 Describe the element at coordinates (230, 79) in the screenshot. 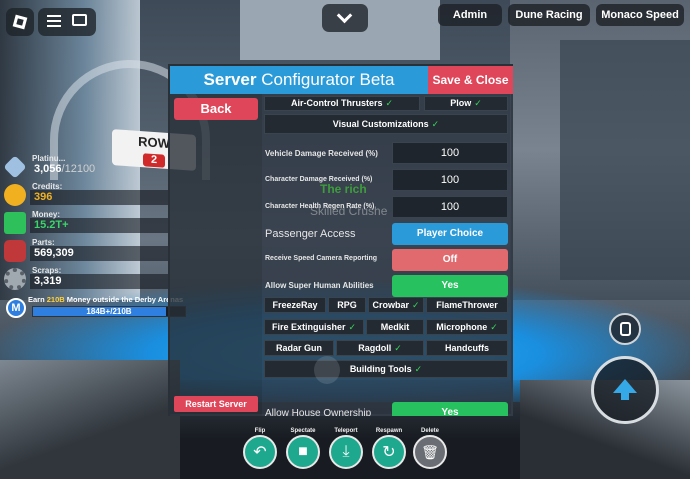

I see `panel-title-bold: Server` at that location.